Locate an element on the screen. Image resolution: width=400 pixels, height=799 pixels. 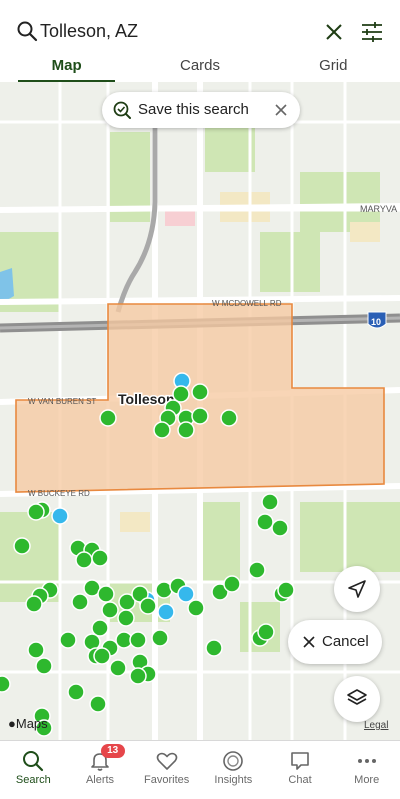
cancel-label: Cancel is located at coordinates (345, 641).